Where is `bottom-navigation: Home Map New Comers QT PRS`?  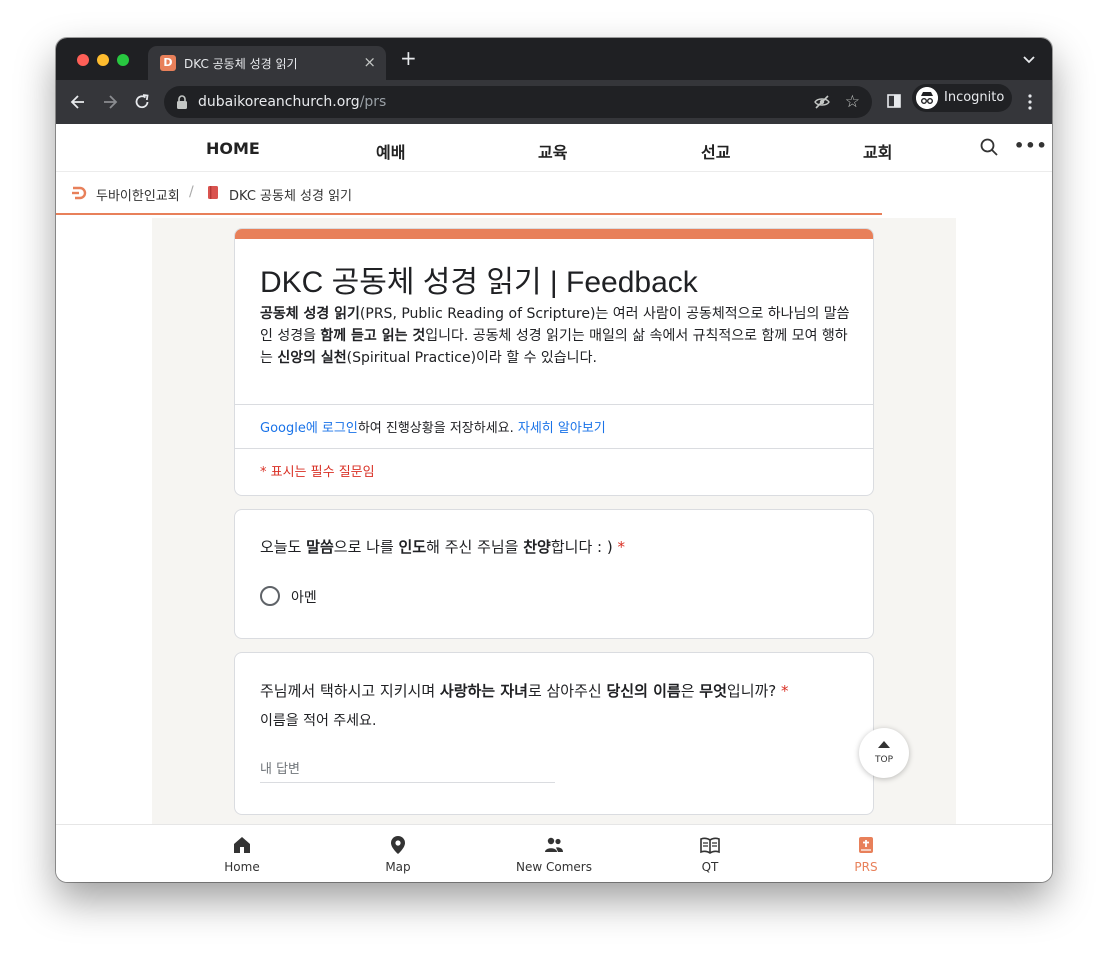 bottom-navigation: Home Map New Comers QT PRS is located at coordinates (554, 853).